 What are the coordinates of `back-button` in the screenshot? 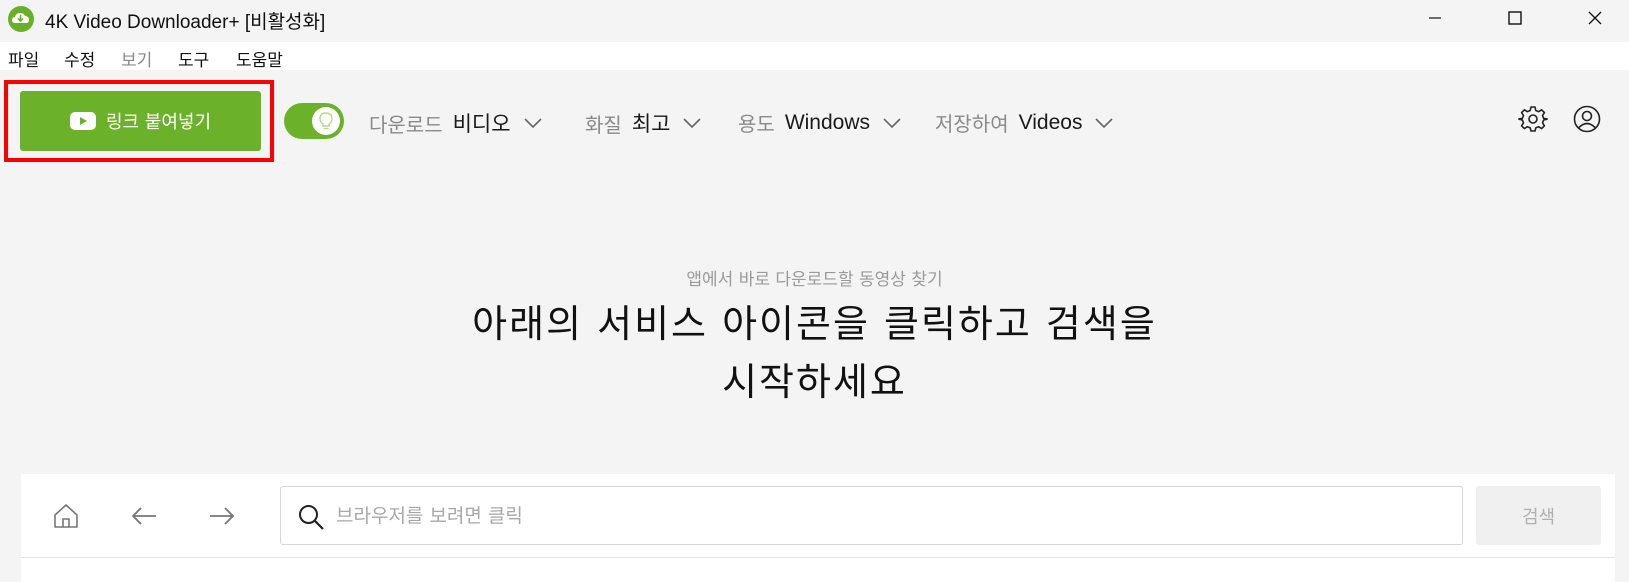 It's located at (144, 516).